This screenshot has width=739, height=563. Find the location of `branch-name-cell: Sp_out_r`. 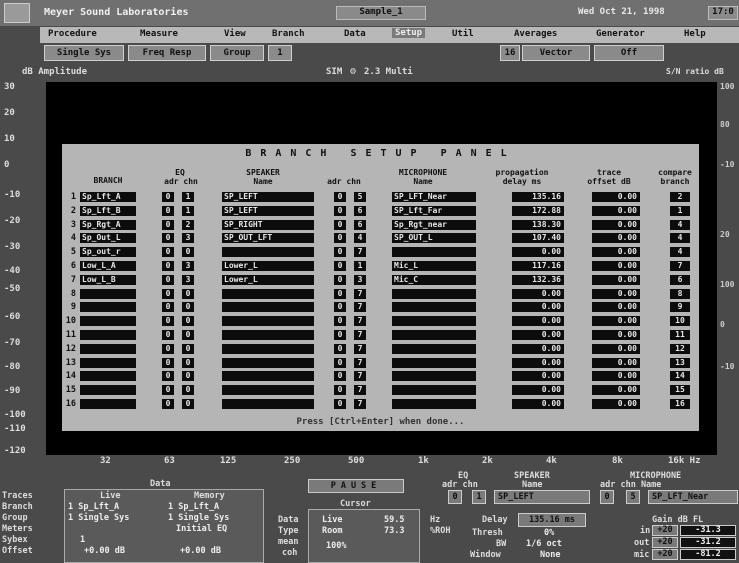

branch-name-cell: Sp_out_r is located at coordinates (108, 252).